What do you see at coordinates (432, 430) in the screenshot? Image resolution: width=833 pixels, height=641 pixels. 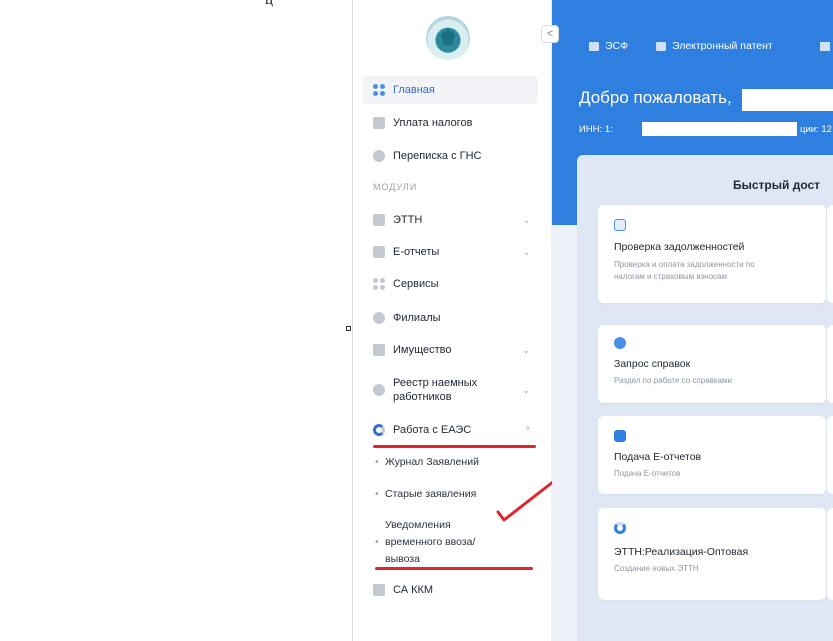 I see `sidebar-item-label: Работа с ЕАЭС` at bounding box center [432, 430].